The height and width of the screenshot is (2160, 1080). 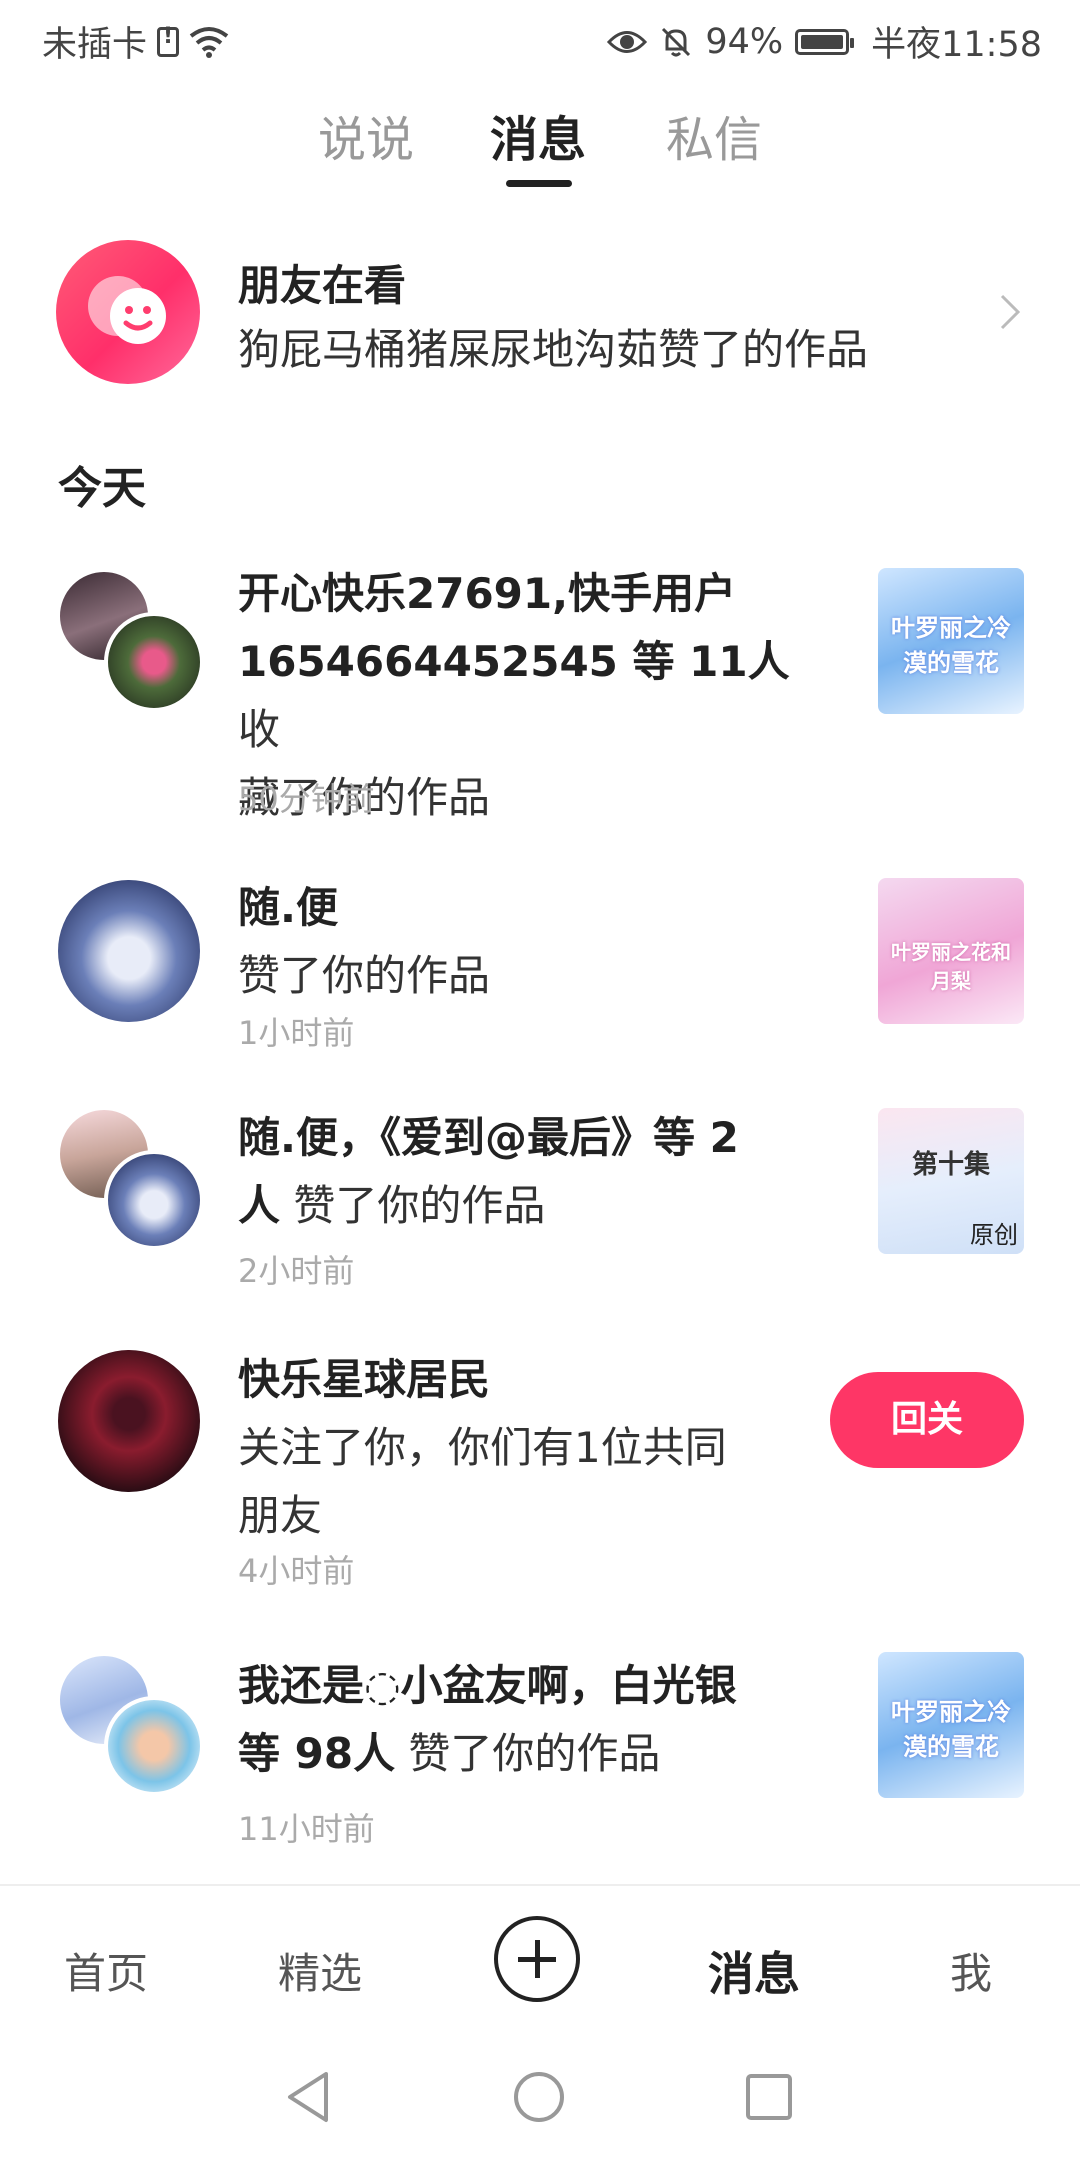 What do you see at coordinates (320, 1970) in the screenshot?
I see `nav-featured: 精选` at bounding box center [320, 1970].